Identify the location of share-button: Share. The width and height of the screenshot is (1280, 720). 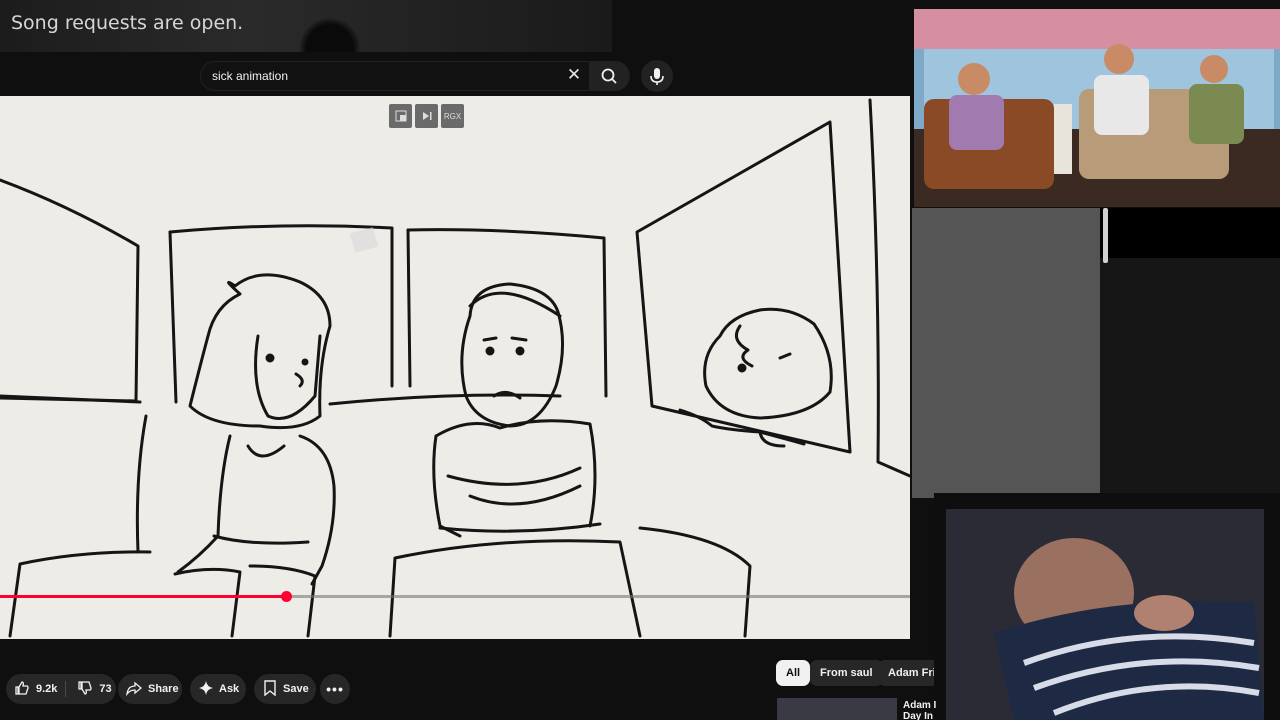
(150, 689).